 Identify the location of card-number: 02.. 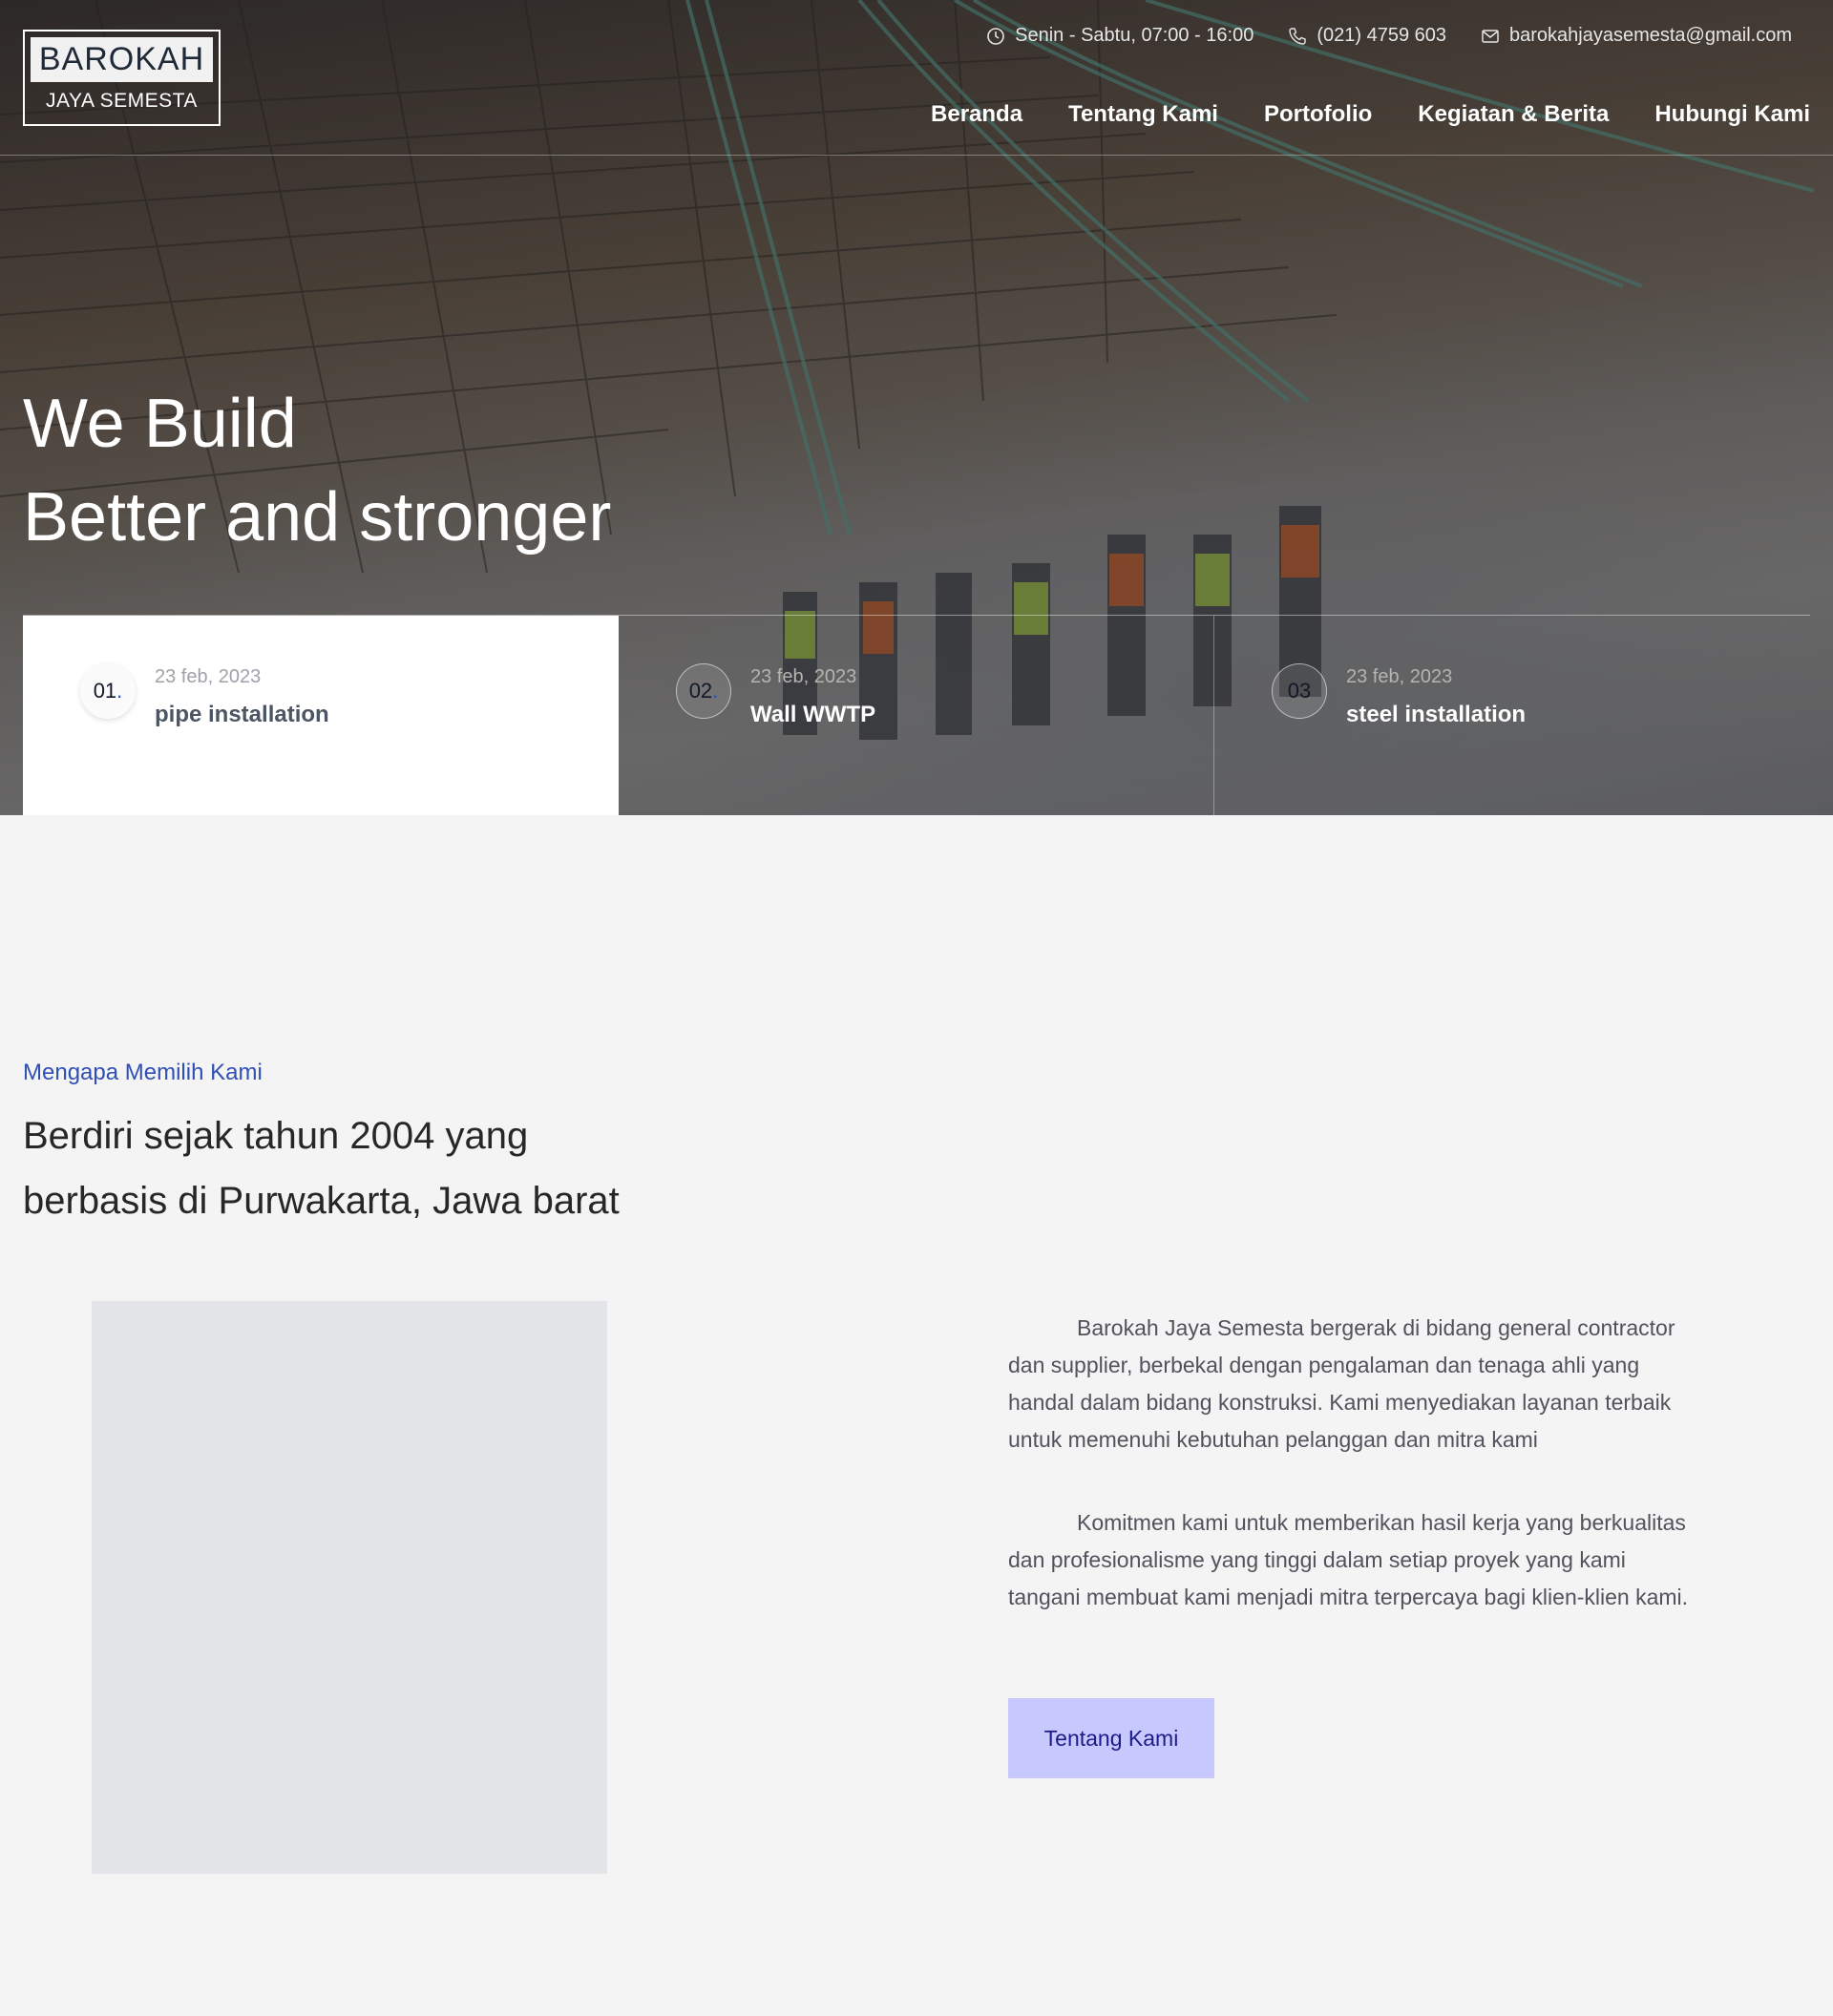
(704, 691).